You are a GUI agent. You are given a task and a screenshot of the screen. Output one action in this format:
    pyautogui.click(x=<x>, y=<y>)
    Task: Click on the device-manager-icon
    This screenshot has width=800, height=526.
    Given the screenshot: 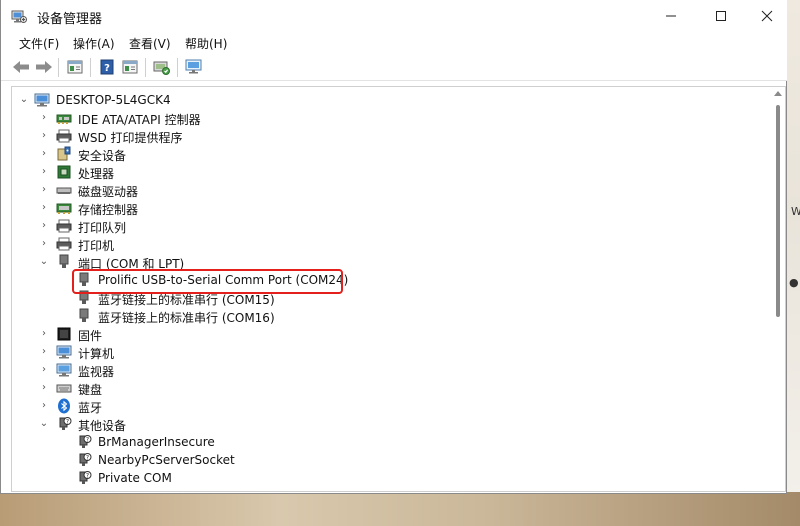 What is the action you would take?
    pyautogui.click(x=19, y=16)
    